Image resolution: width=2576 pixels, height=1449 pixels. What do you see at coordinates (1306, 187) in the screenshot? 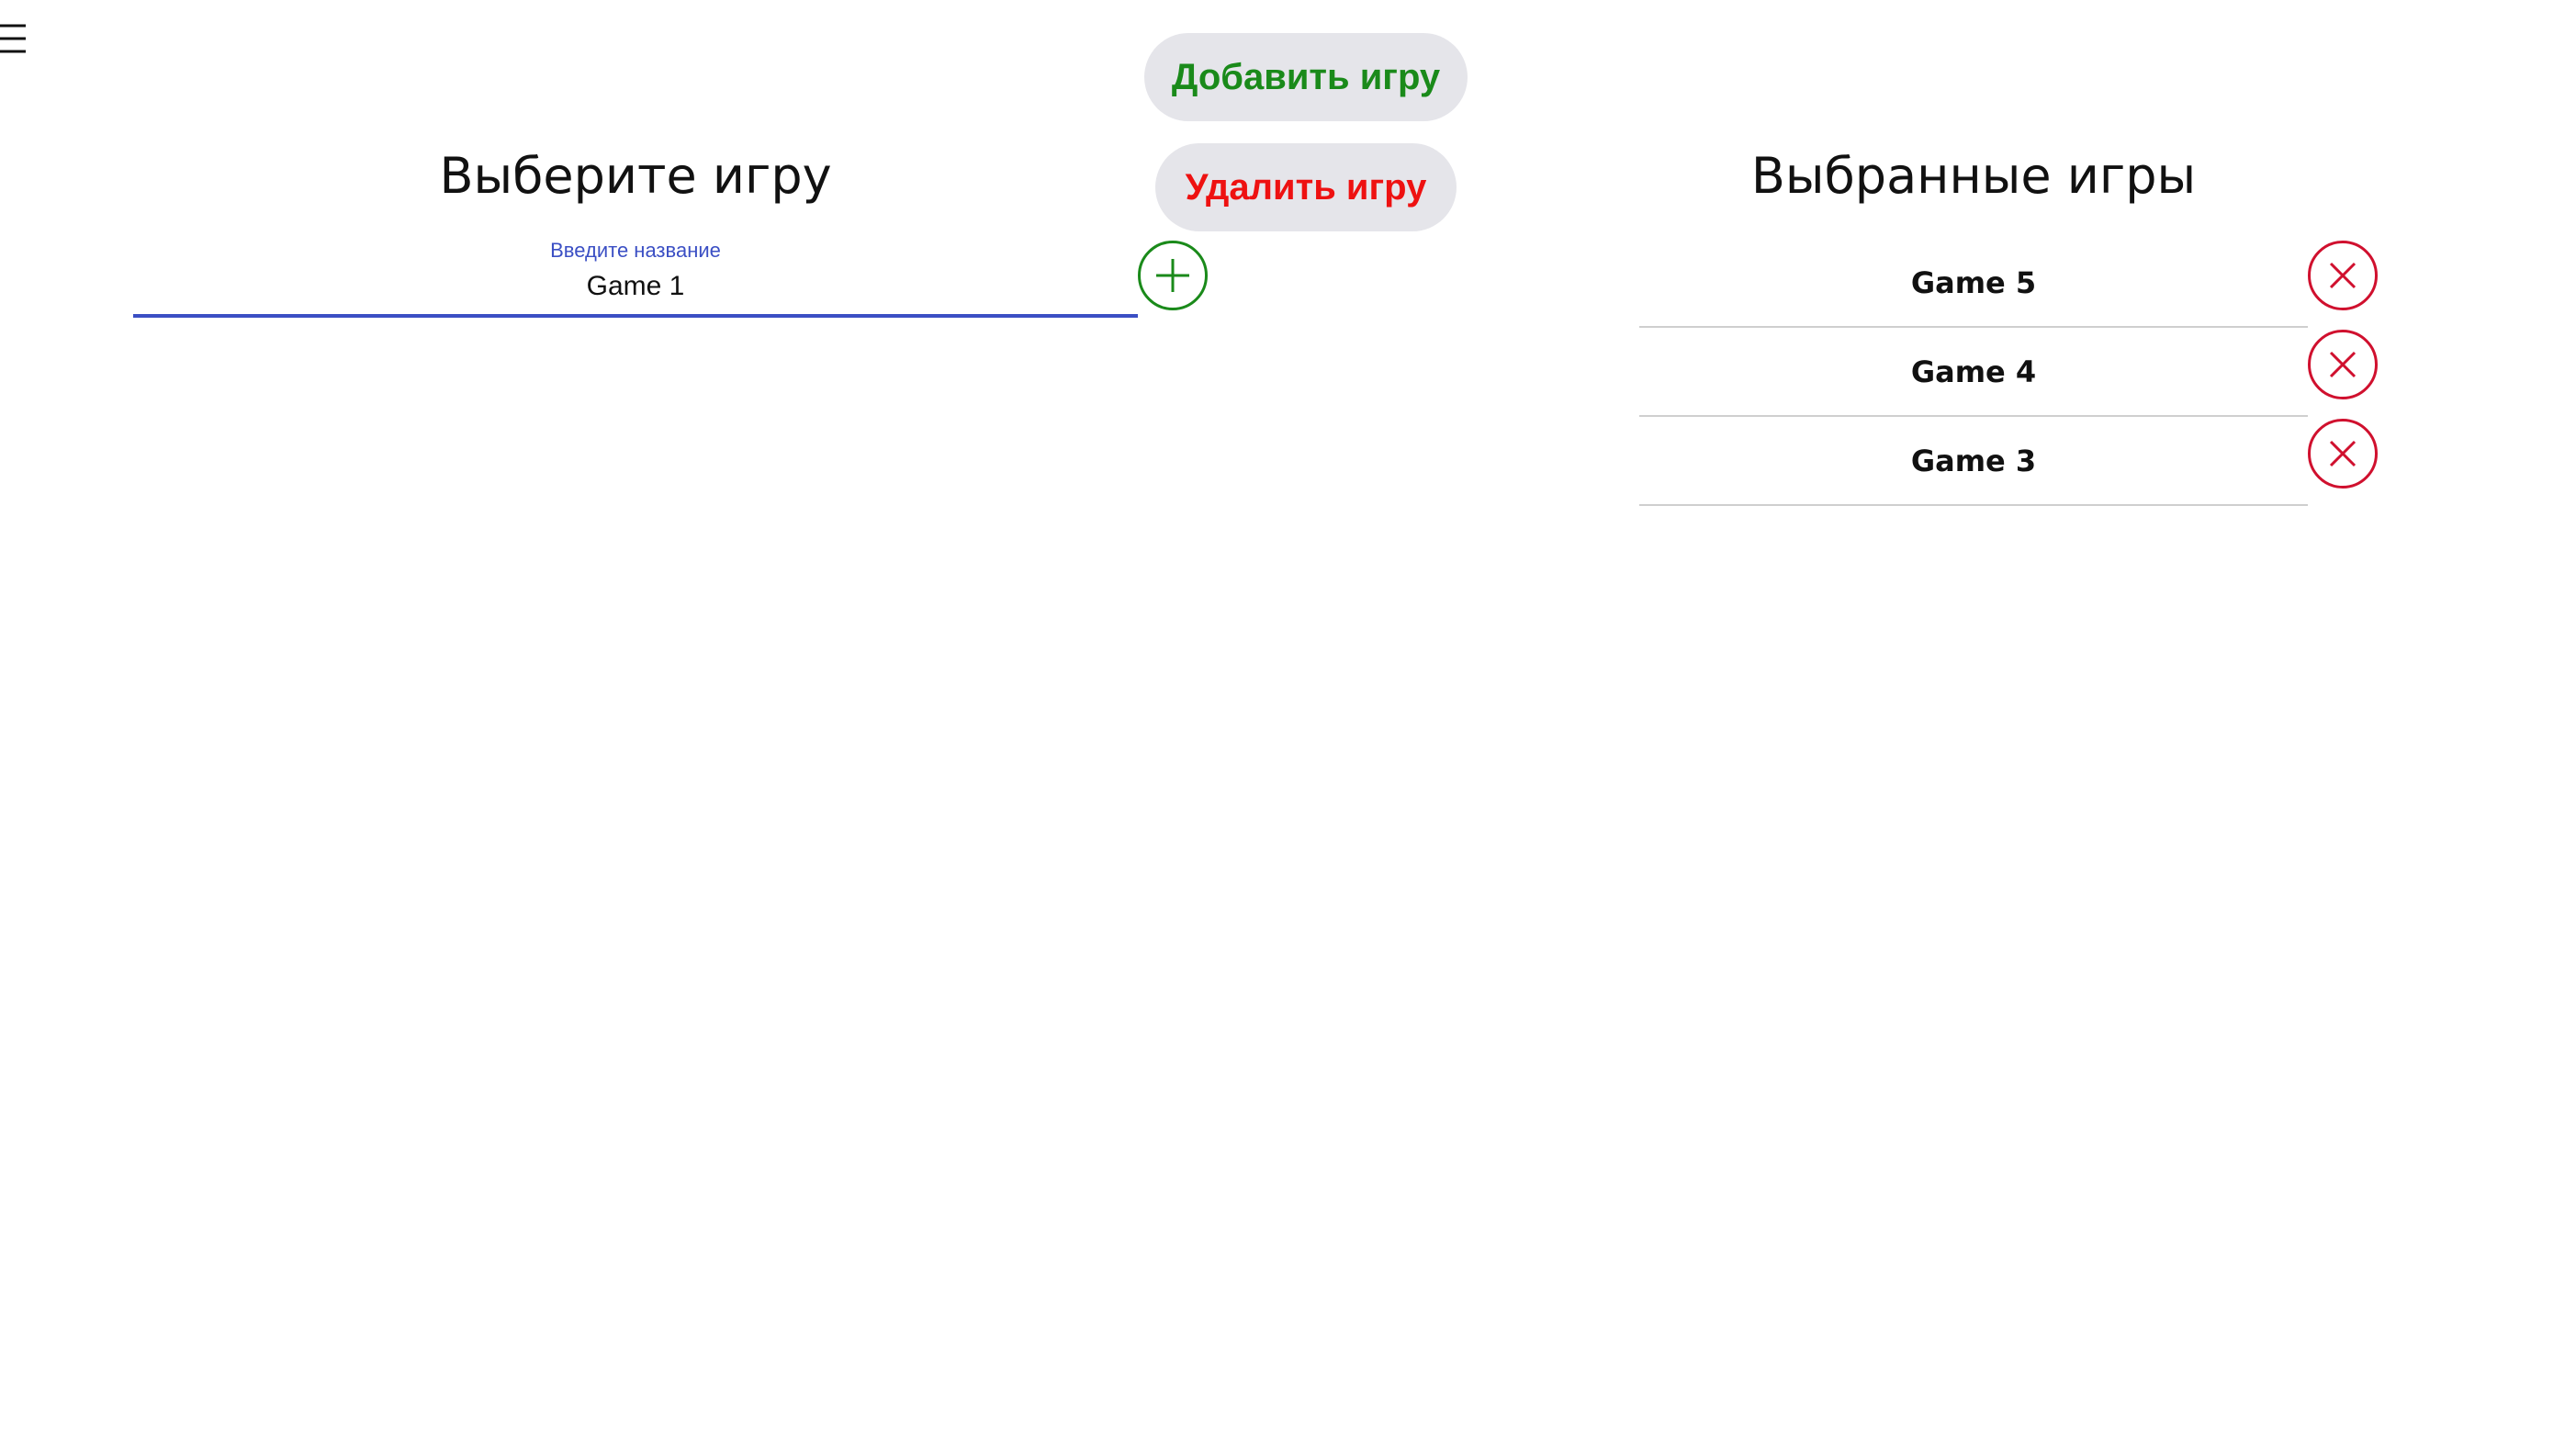
I see `delete-game-button: Удалить игру` at bounding box center [1306, 187].